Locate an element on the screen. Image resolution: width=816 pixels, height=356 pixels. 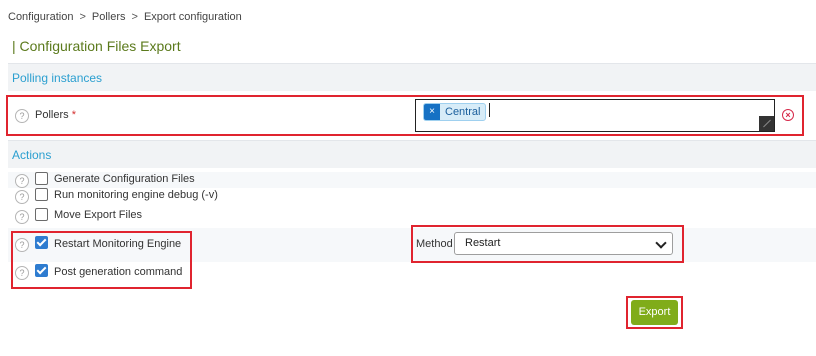
poller-chip-central: × Central is located at coordinates (455, 112).